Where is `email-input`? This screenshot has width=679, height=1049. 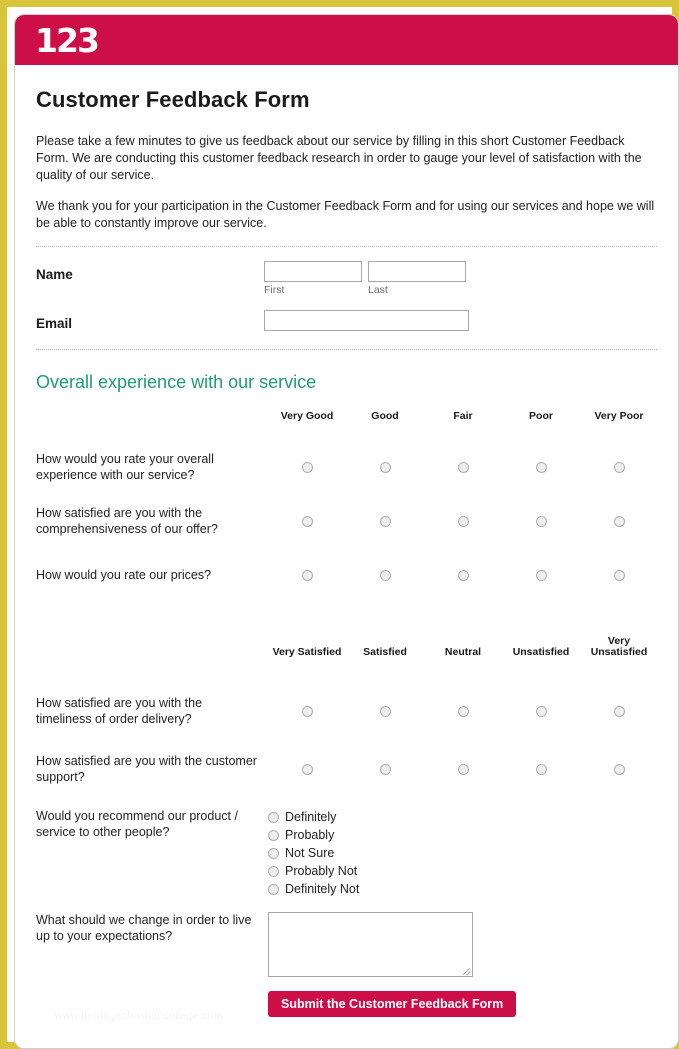 email-input is located at coordinates (366, 320).